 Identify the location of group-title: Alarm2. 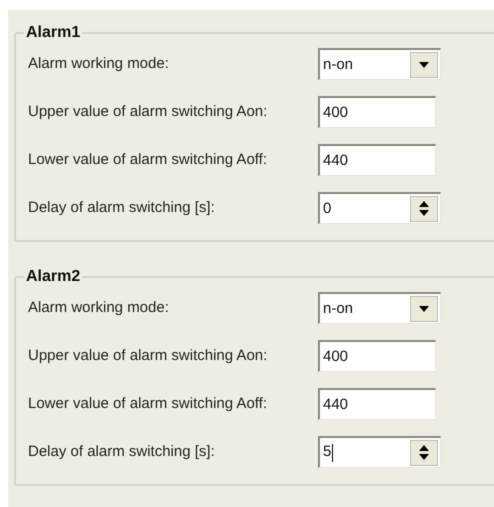
(53, 277).